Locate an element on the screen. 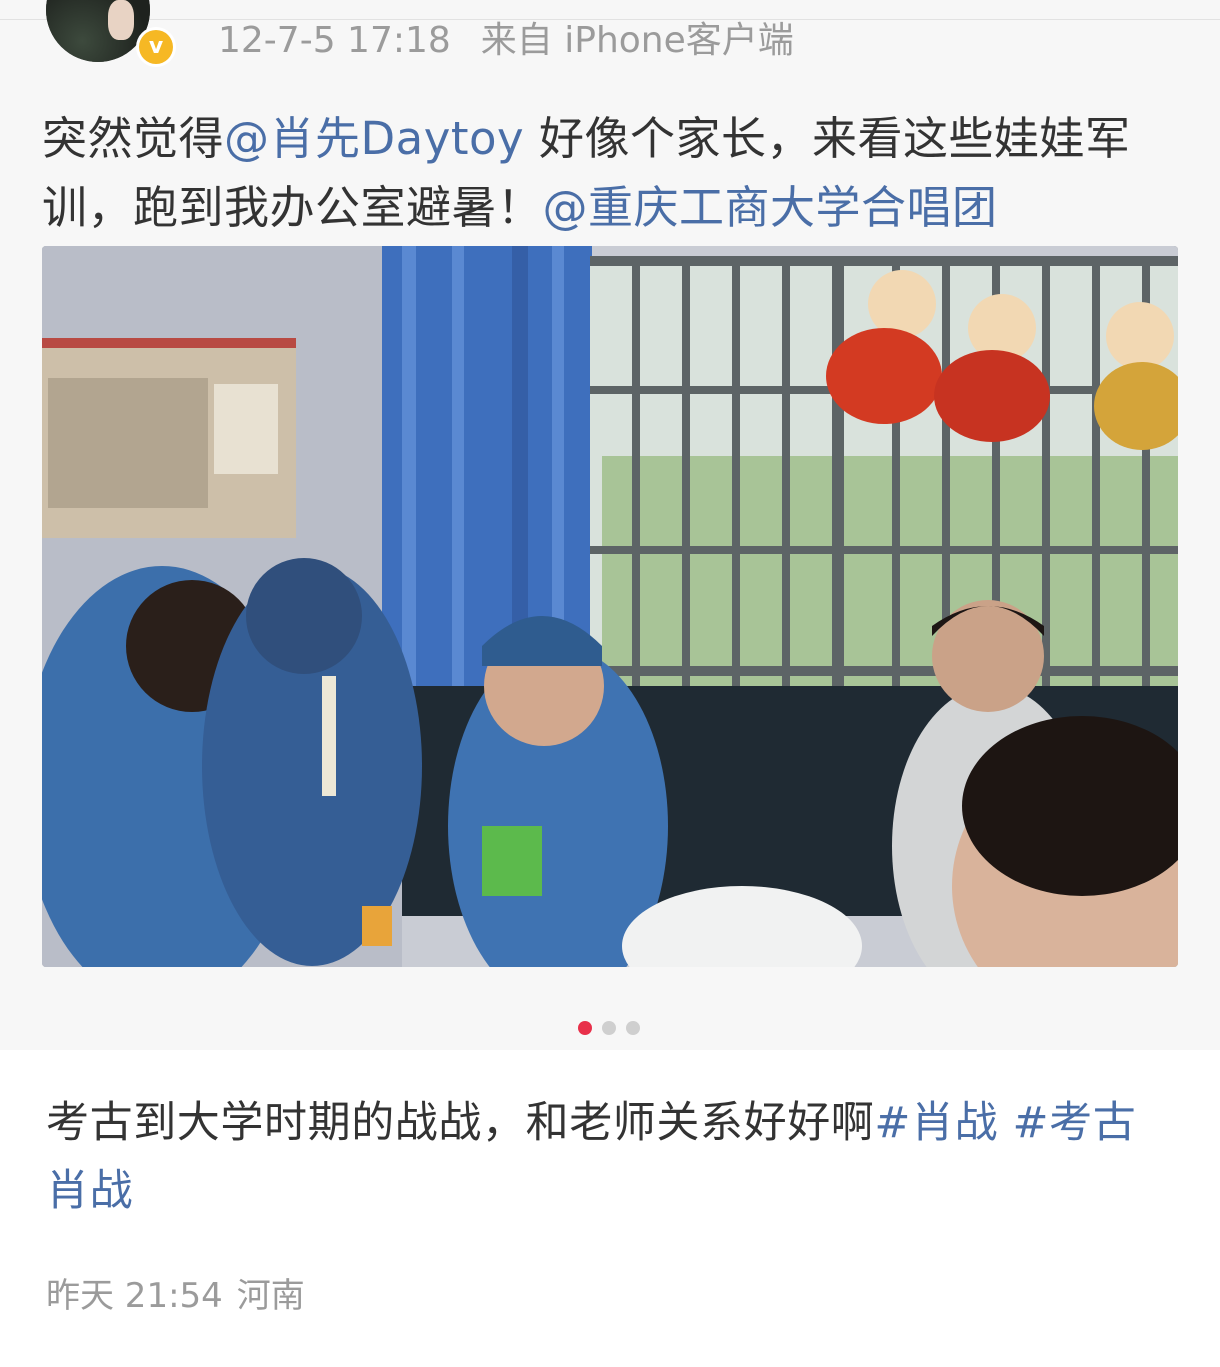  post-text-part: 考古到大学时期的战战，和老师关系好好啊 is located at coordinates (460, 1123).